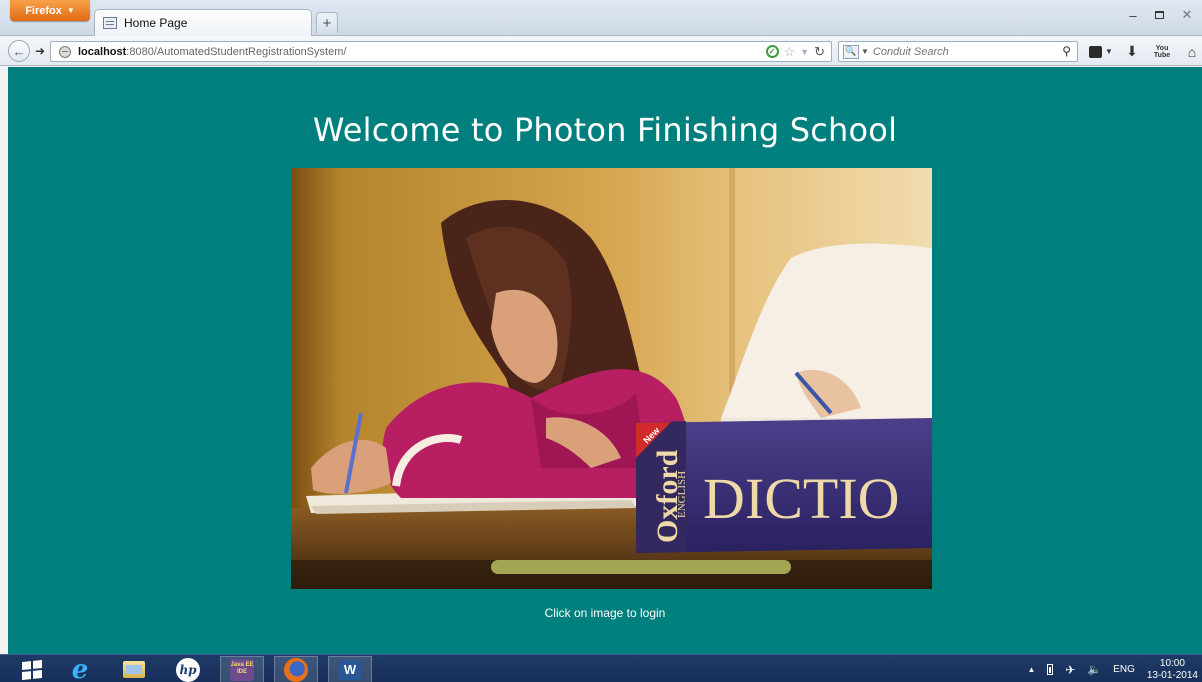  Describe the element at coordinates (203, 22) in the screenshot. I see `tab-home-page: Home Page` at that location.